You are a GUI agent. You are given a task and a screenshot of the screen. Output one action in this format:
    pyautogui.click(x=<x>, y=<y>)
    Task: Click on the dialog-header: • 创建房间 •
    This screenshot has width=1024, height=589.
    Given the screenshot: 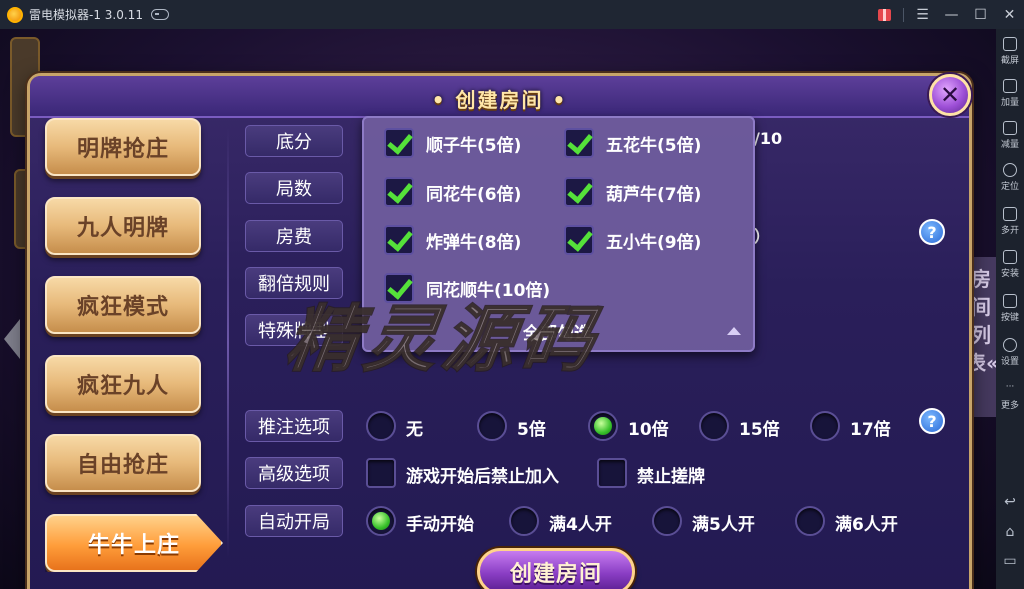 What is the action you would take?
    pyautogui.click(x=499, y=97)
    